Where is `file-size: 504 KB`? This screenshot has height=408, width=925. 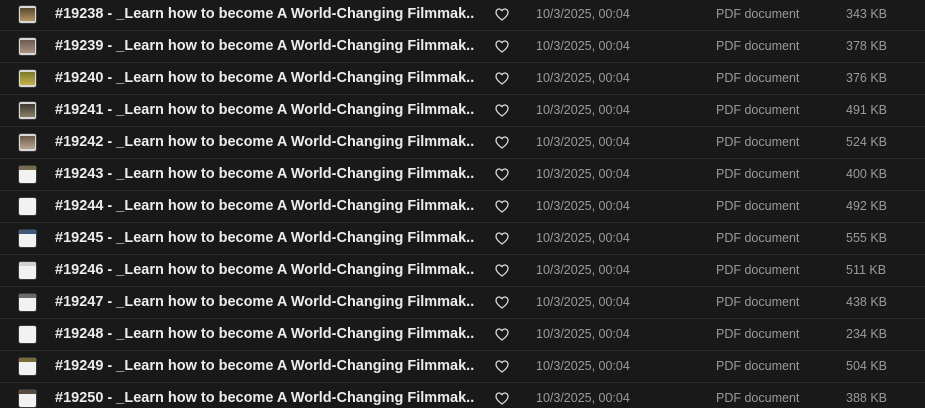 file-size: 504 KB is located at coordinates (867, 366).